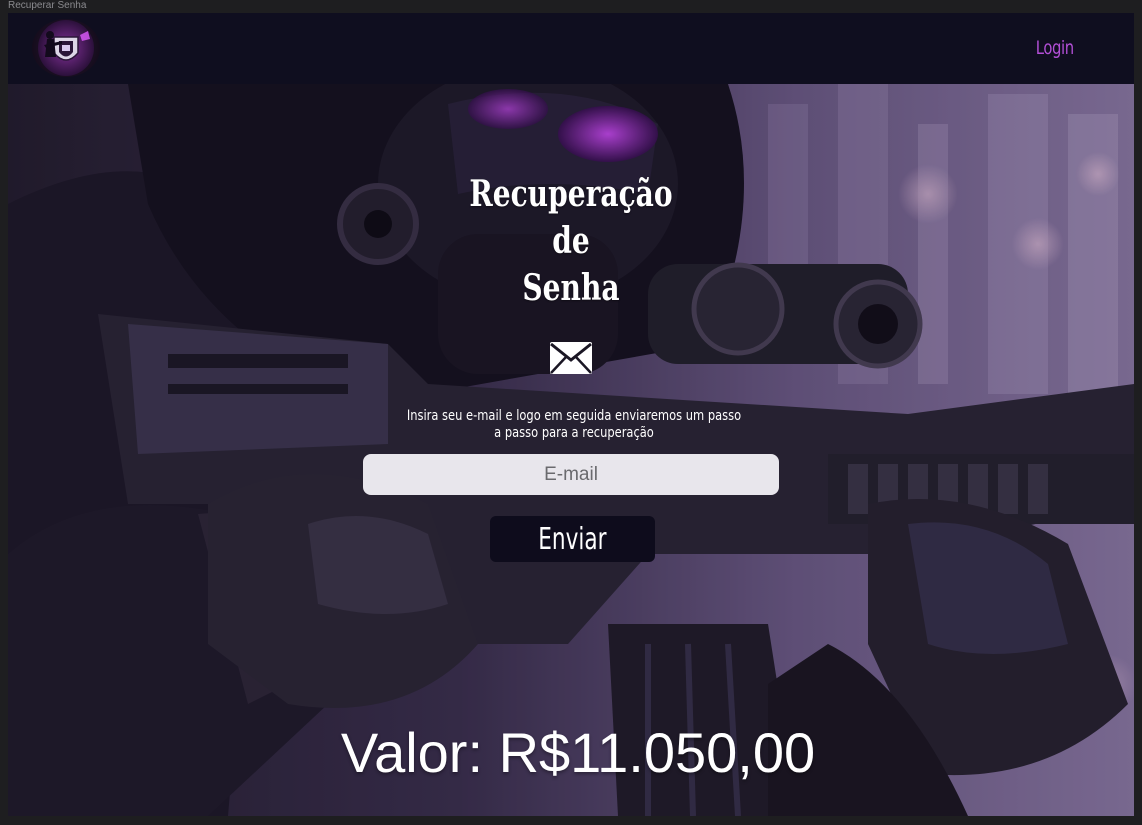  I want to click on envelope-icon, so click(571, 358).